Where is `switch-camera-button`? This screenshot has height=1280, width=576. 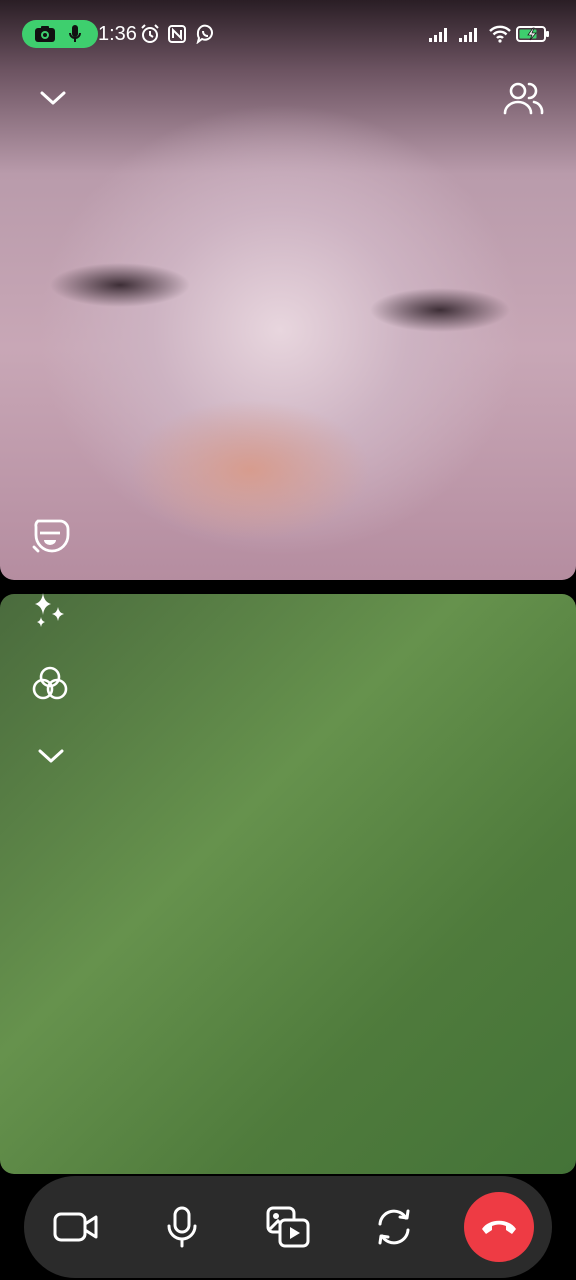 switch-camera-button is located at coordinates (394, 1227).